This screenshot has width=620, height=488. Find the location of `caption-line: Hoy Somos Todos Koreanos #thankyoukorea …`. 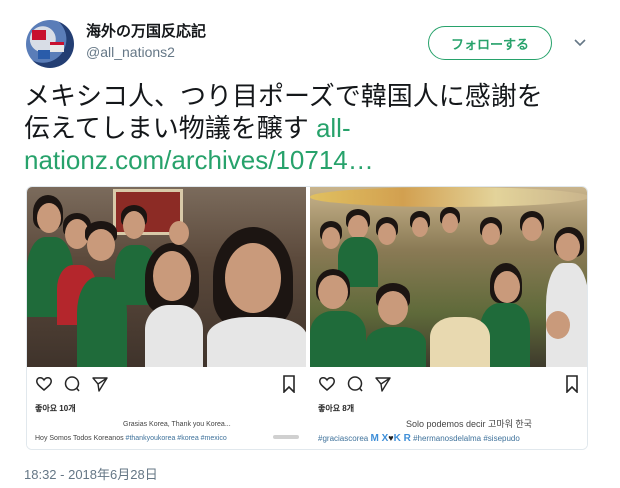

caption-line: Hoy Somos Todos Koreanos #thankyoukorea … is located at coordinates (131, 438).